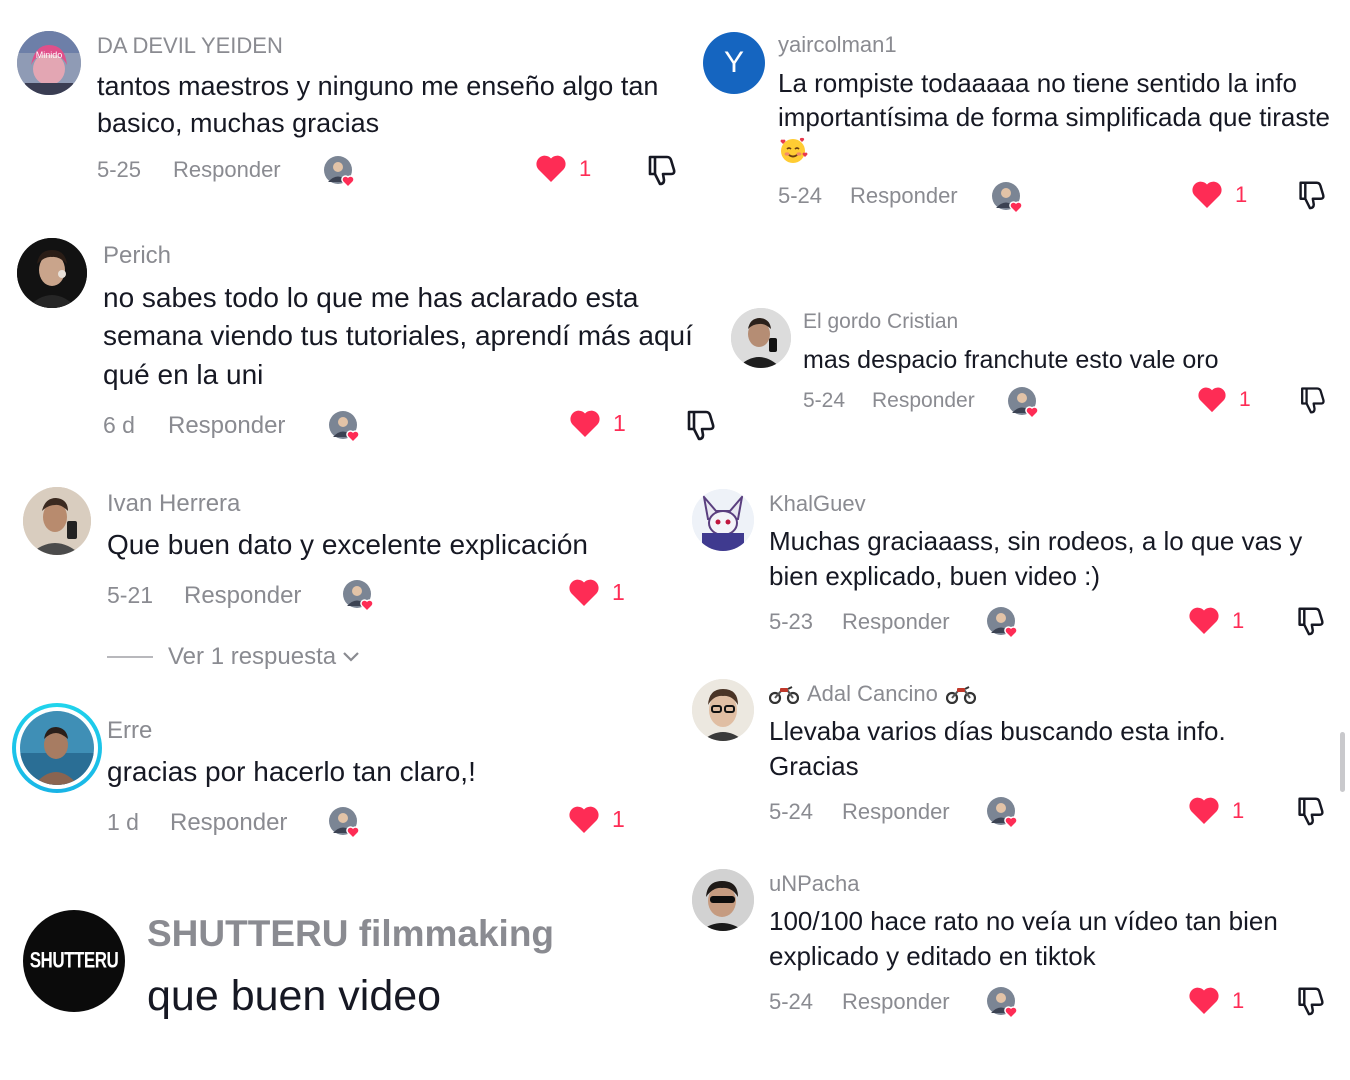  What do you see at coordinates (190, 46) in the screenshot?
I see `username: DA DEVIL YEIDEN` at bounding box center [190, 46].